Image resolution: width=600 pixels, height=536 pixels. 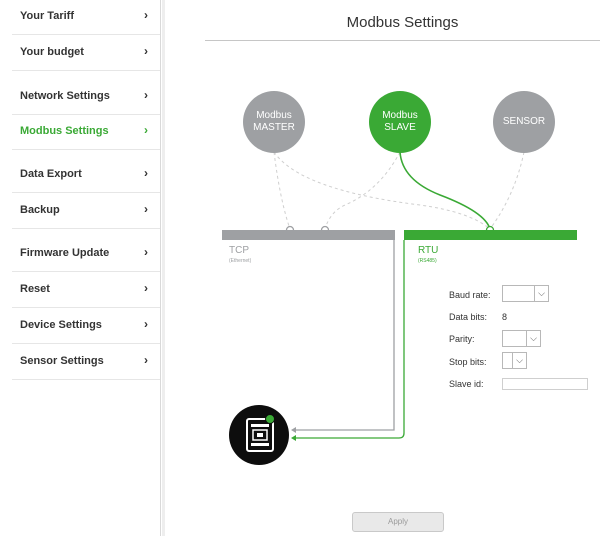 What do you see at coordinates (521, 338) in the screenshot?
I see `parity-select: ⌵` at bounding box center [521, 338].